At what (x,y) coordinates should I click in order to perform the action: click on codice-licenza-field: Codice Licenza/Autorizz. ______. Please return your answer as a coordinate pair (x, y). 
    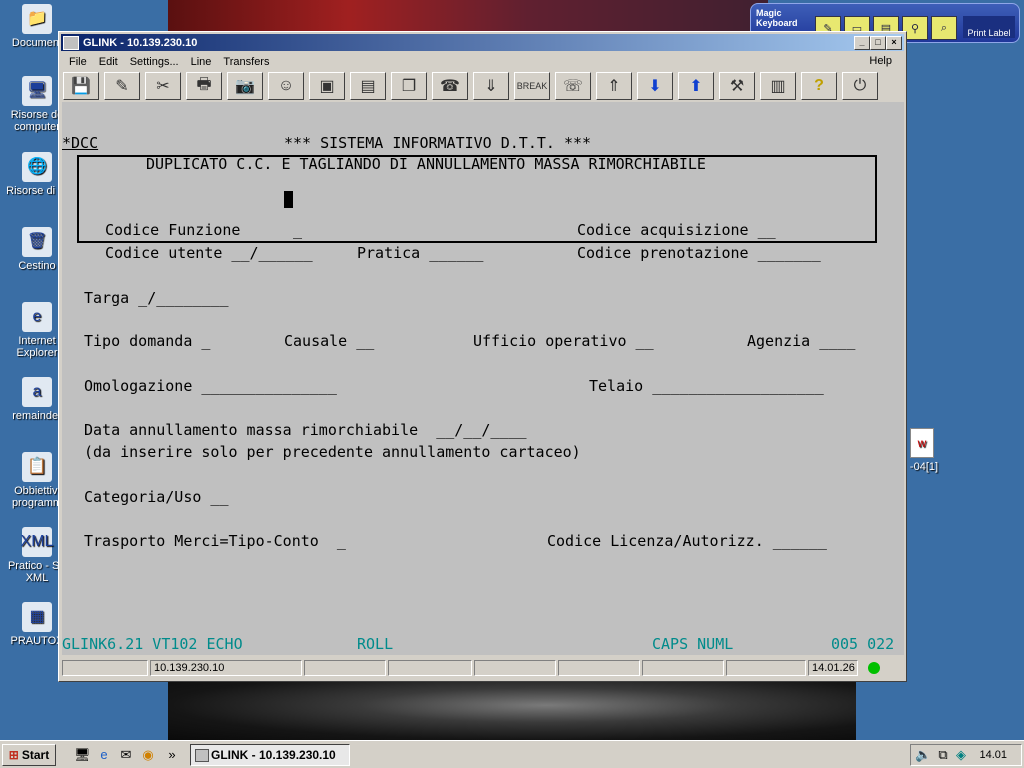
    Looking at the image, I should click on (687, 541).